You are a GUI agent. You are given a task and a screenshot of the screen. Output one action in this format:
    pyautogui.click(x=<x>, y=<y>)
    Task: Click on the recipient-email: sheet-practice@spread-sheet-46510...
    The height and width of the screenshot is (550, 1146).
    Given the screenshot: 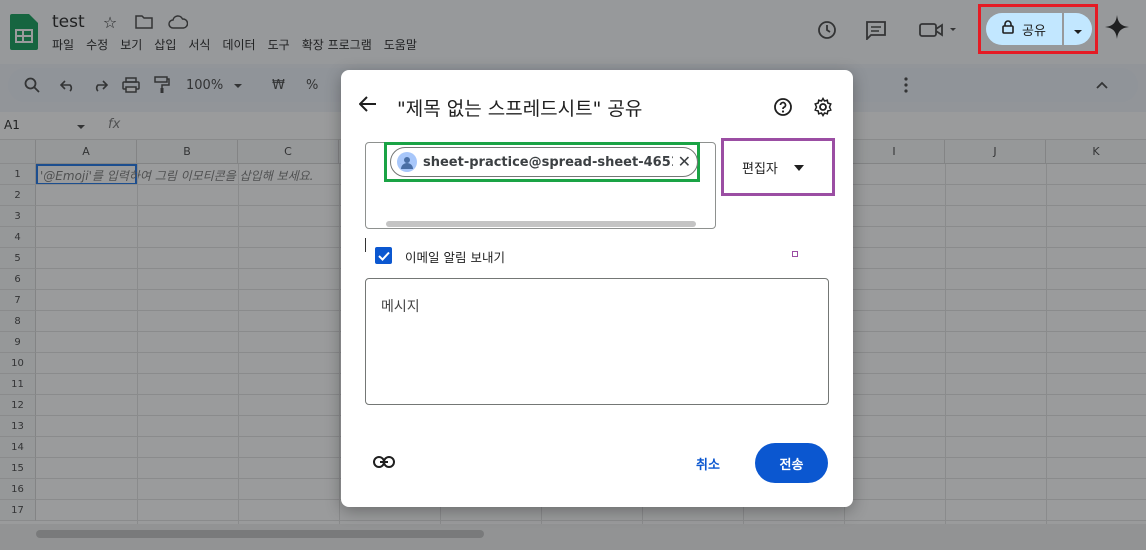 What is the action you would take?
    pyautogui.click(x=548, y=162)
    